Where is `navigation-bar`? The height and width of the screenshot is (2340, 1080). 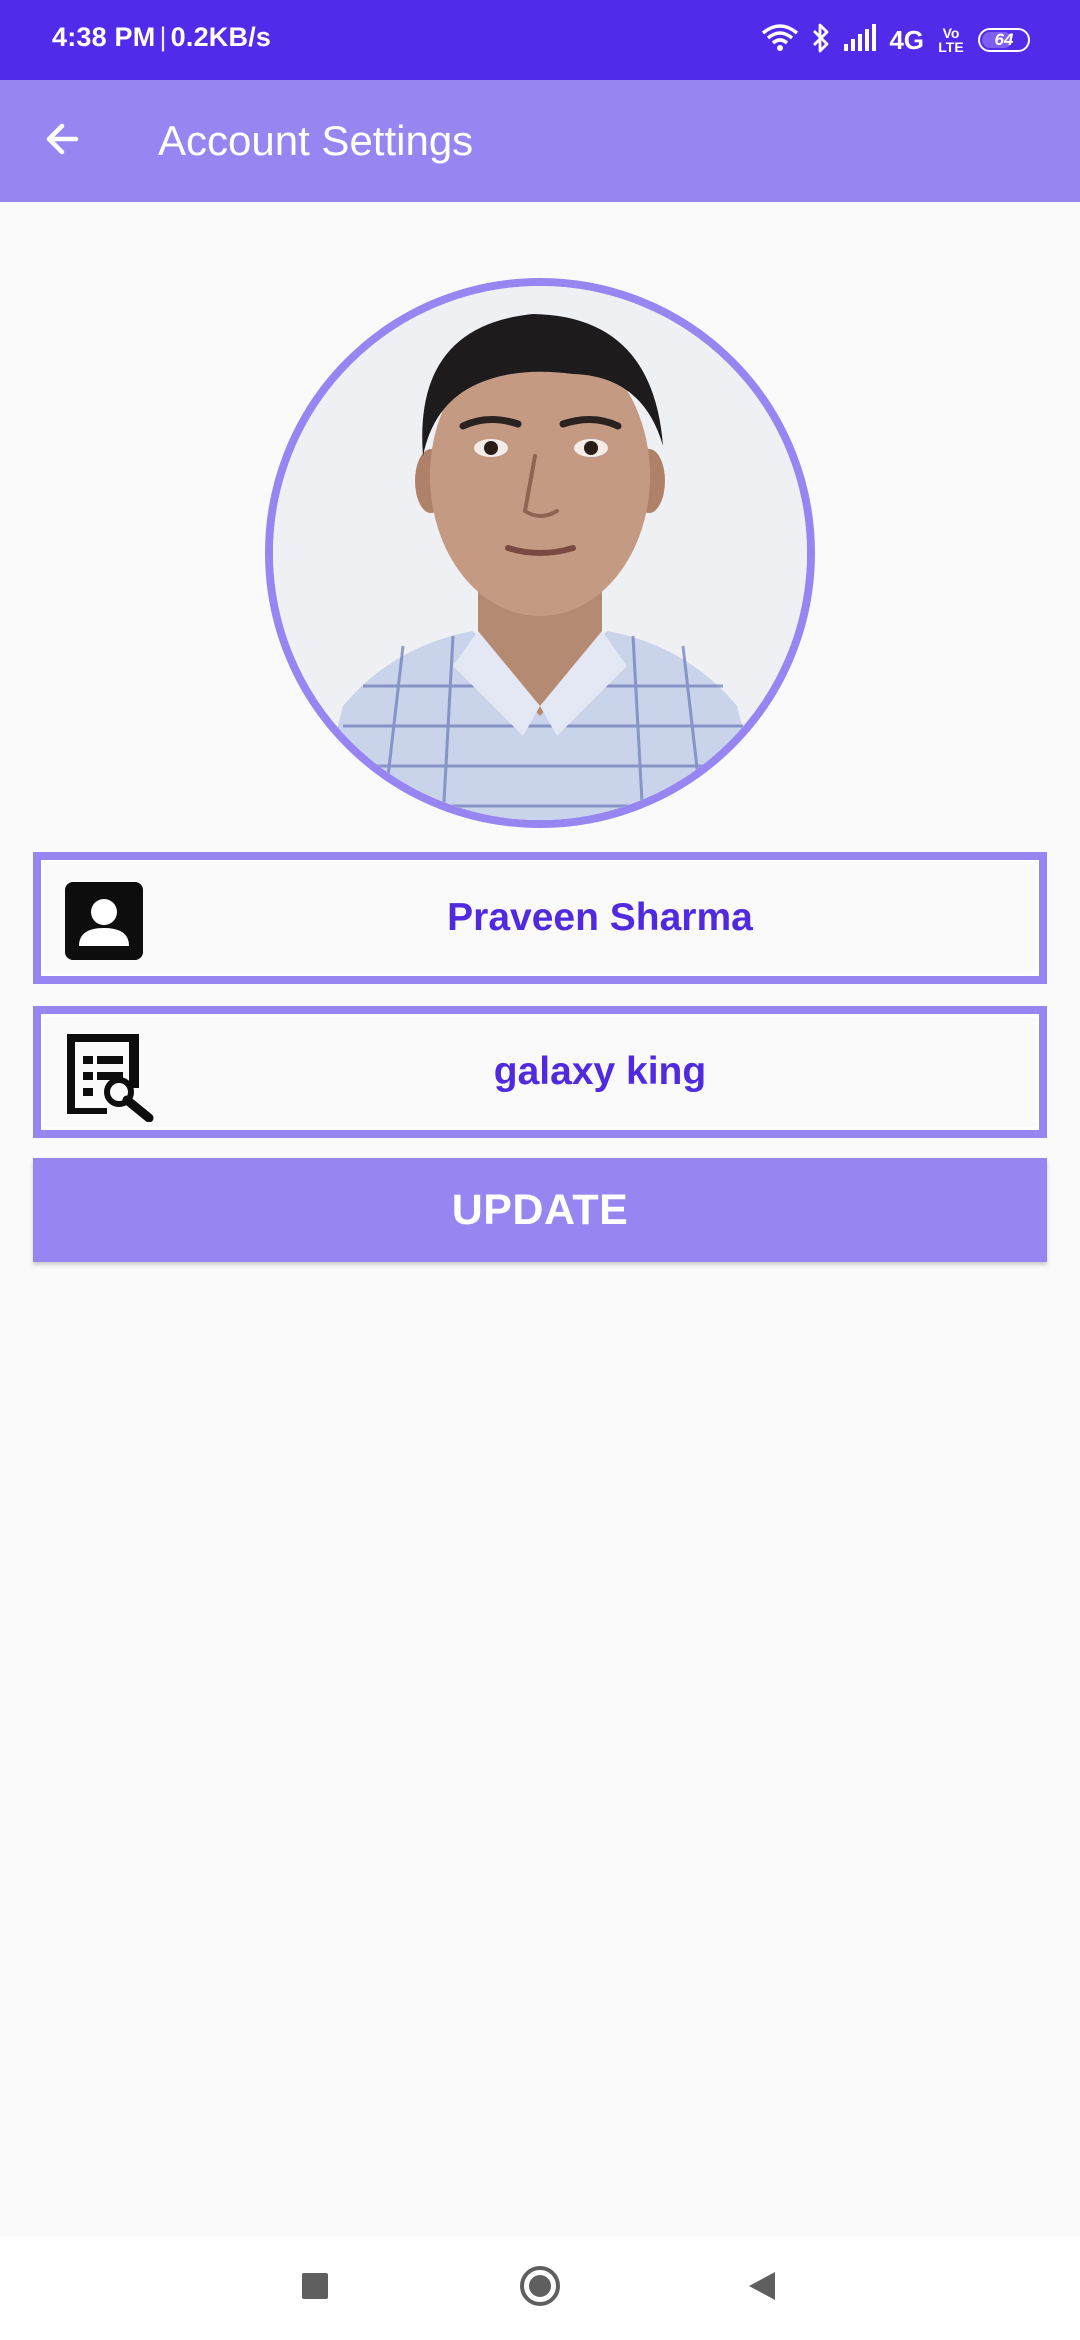 navigation-bar is located at coordinates (540, 2288).